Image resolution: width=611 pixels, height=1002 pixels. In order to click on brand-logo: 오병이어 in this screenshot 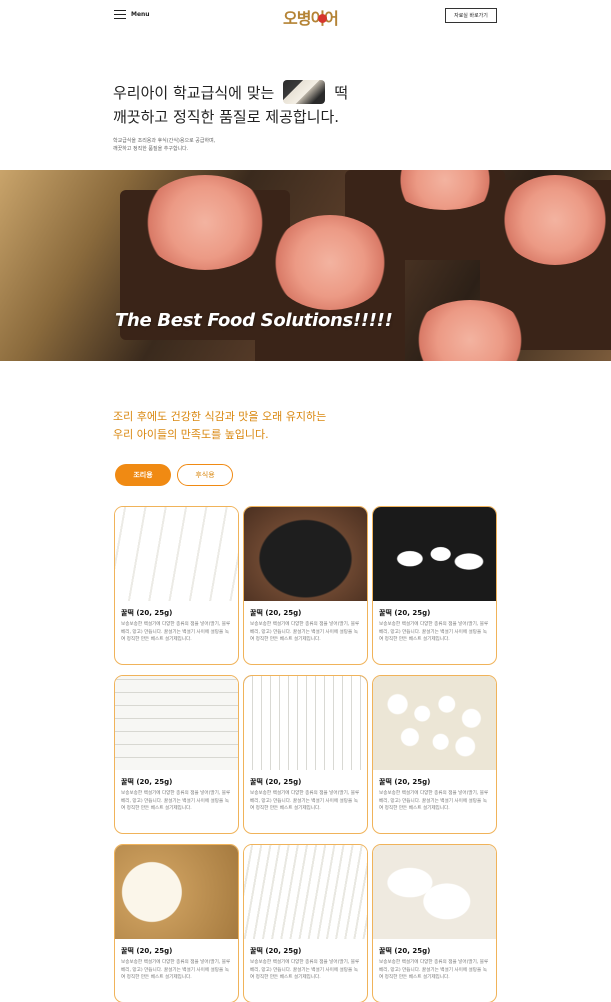, I will do `click(311, 17)`.